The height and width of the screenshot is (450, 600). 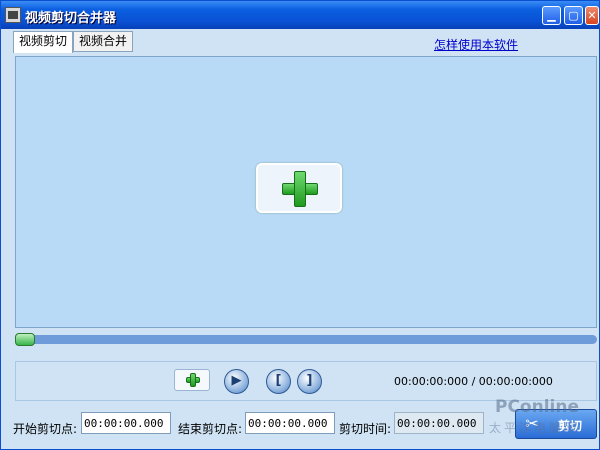 What do you see at coordinates (103, 41) in the screenshot?
I see `tab-video-merge: 视频合并` at bounding box center [103, 41].